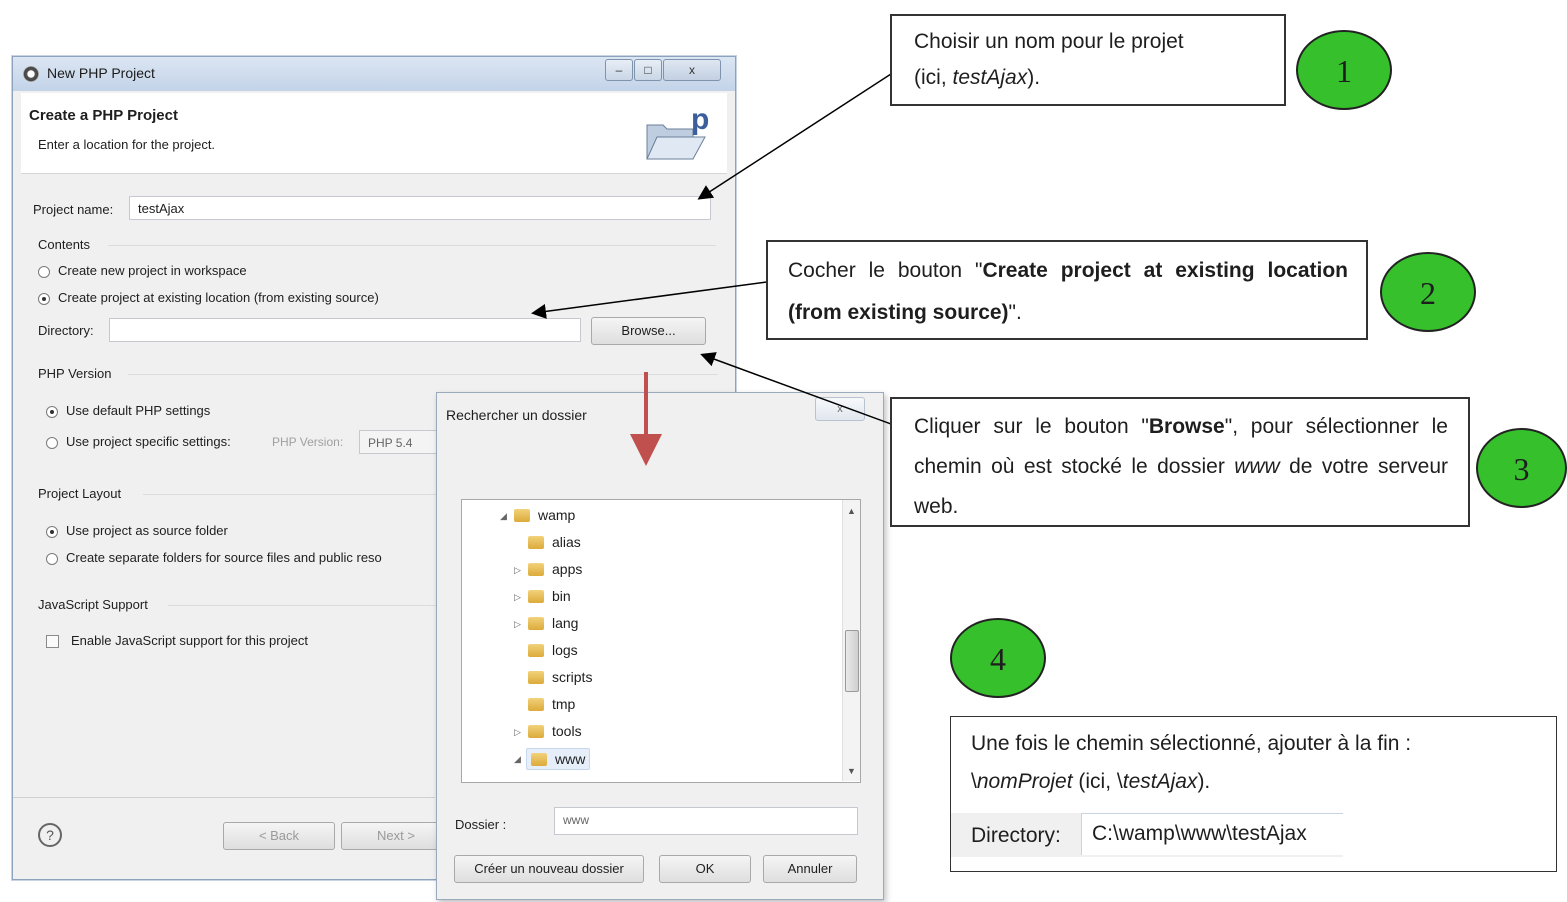 This screenshot has width=1567, height=902. I want to click on callout-1-text-em: testAjax, so click(990, 77).